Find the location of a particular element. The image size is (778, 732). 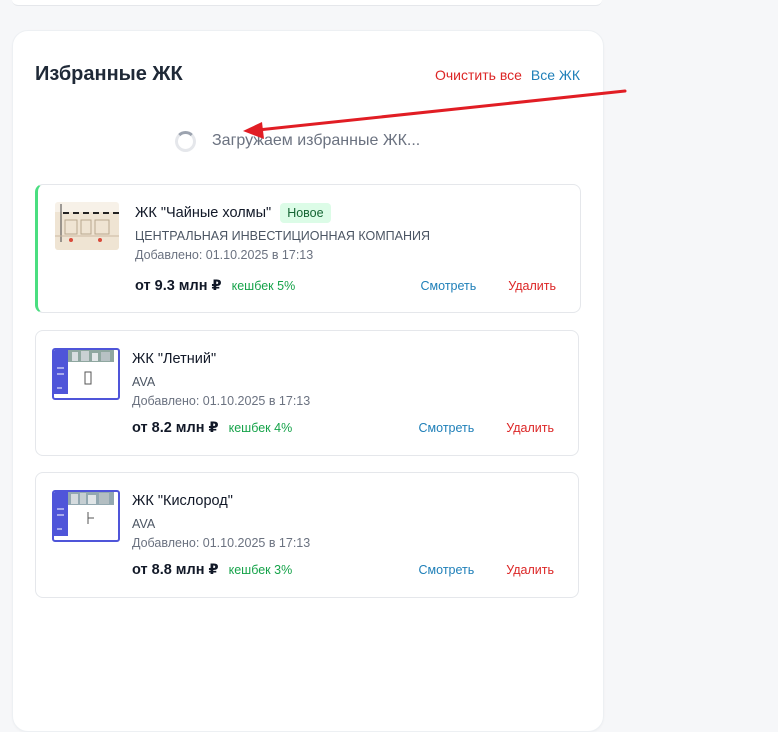

price: от 8.2 млн ₽ is located at coordinates (175, 428).